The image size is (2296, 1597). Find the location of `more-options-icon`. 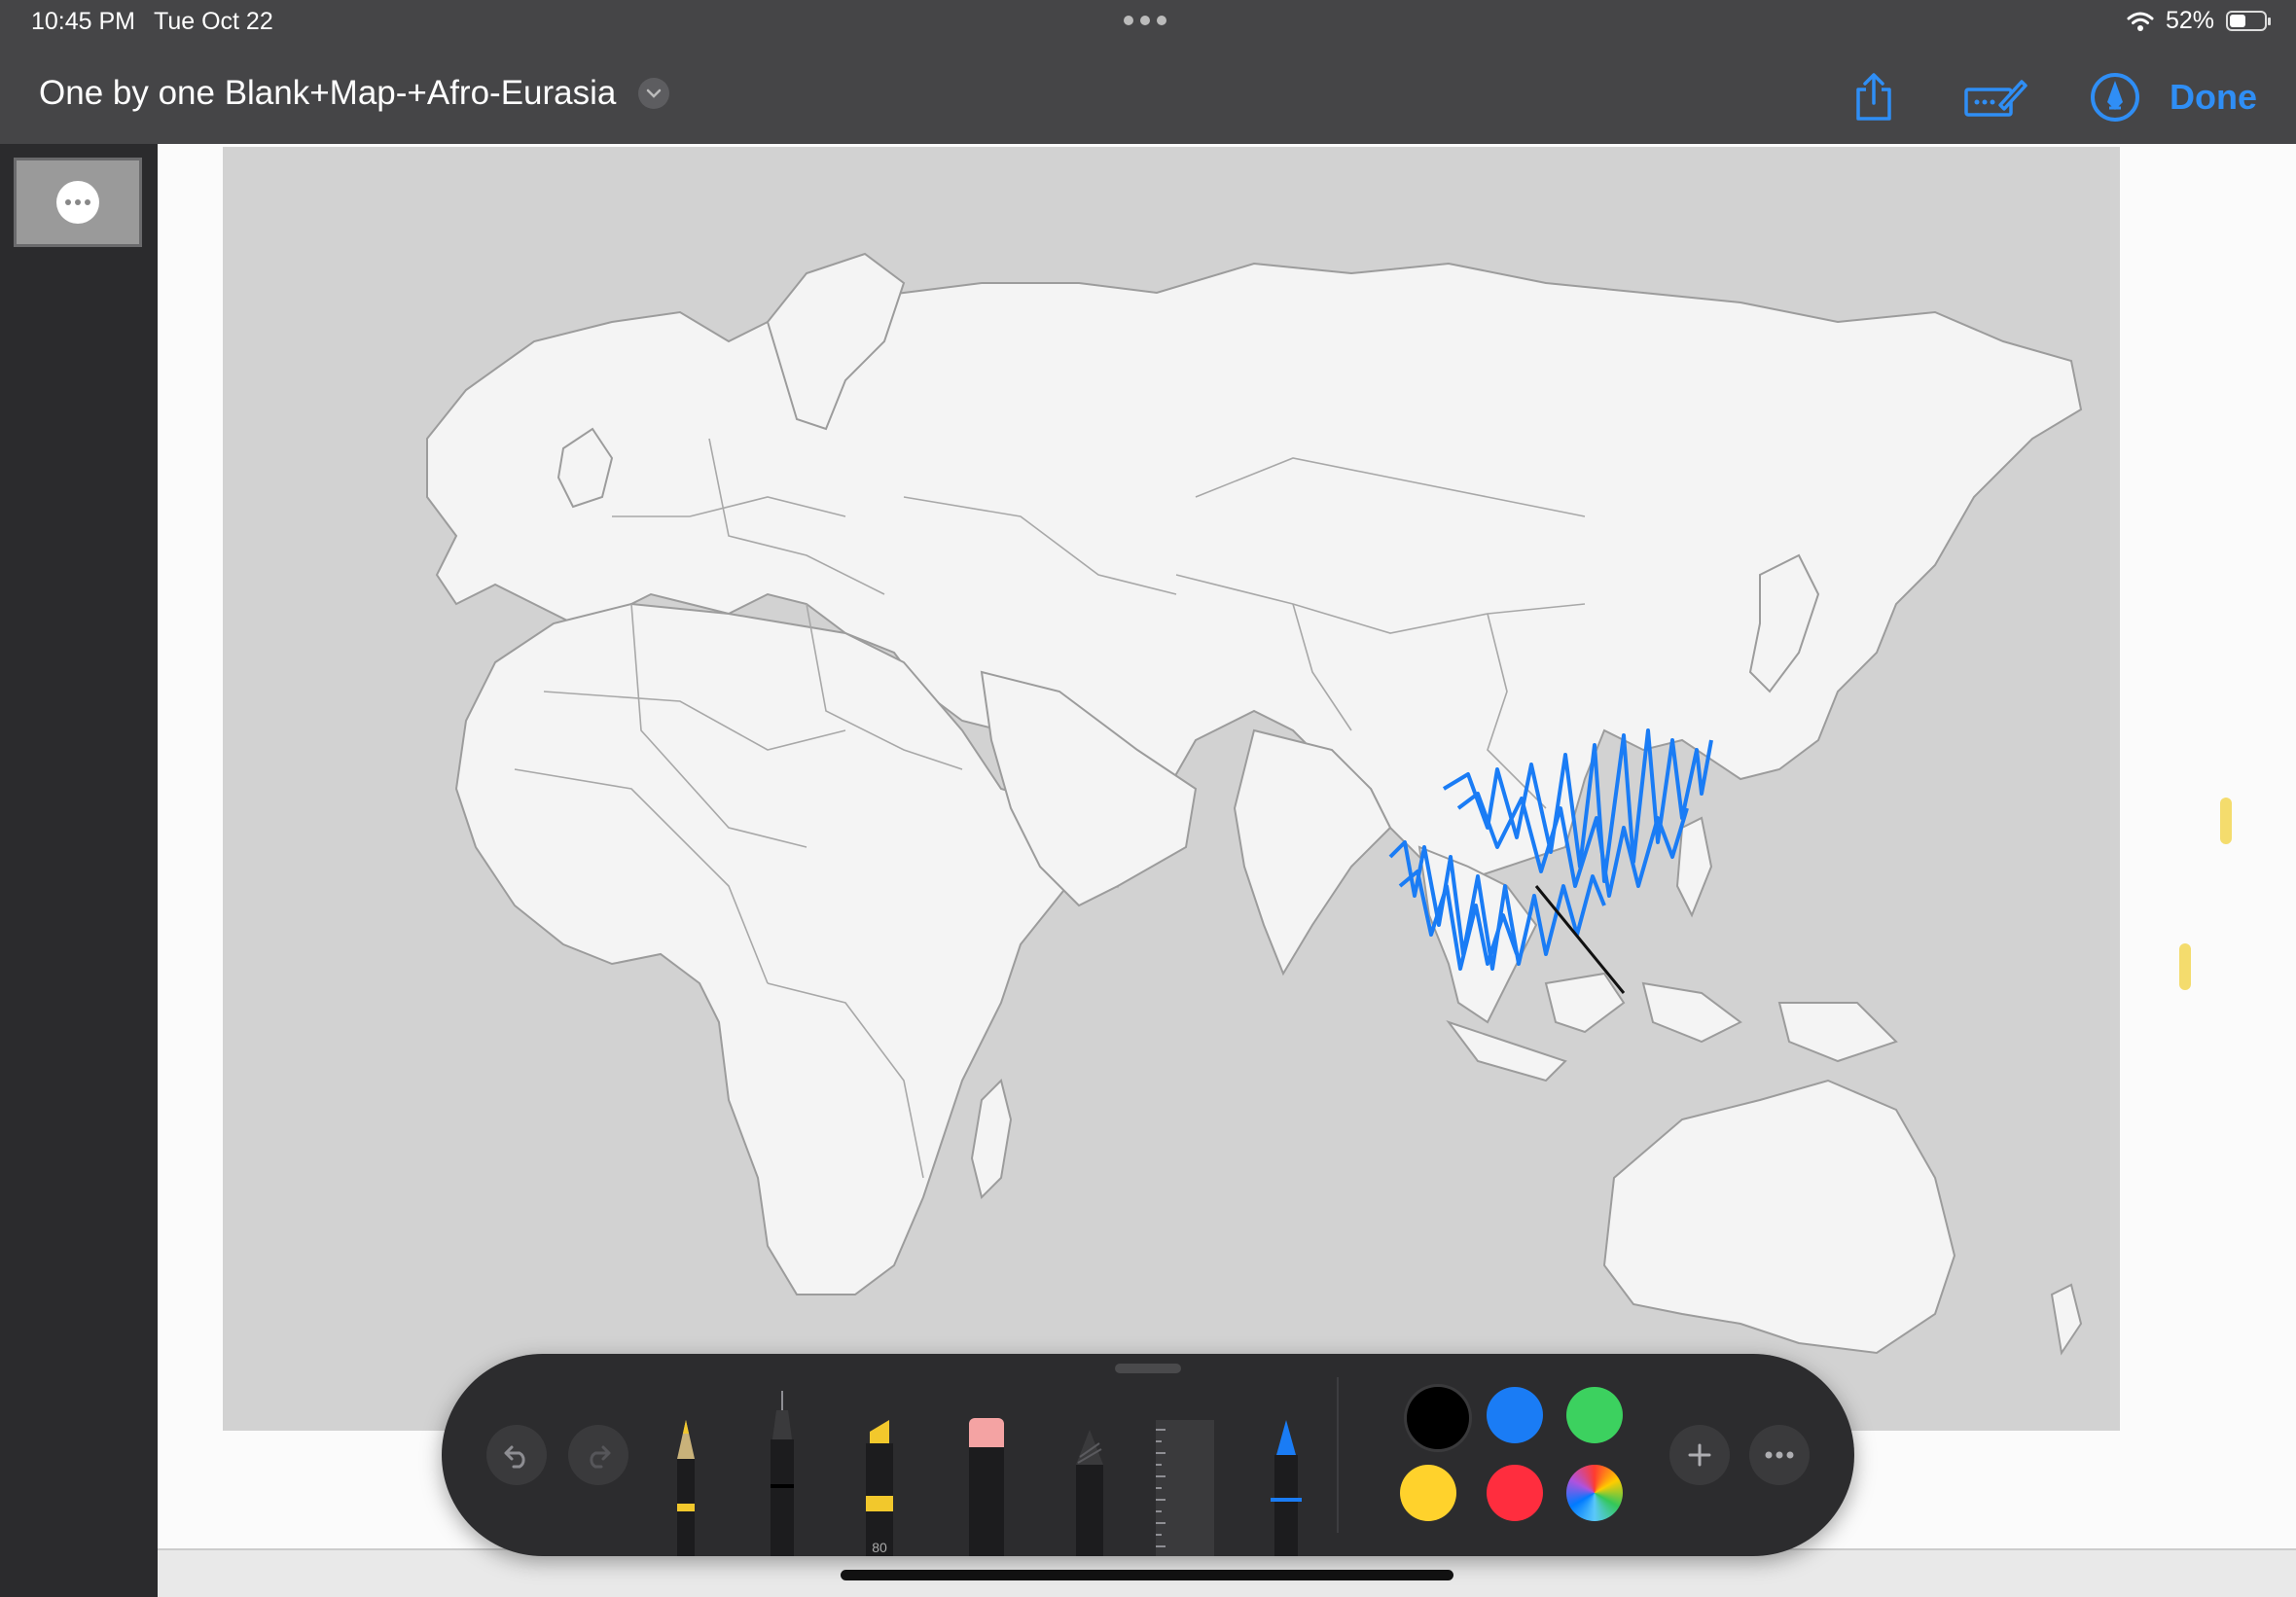

more-options-icon is located at coordinates (77, 202).